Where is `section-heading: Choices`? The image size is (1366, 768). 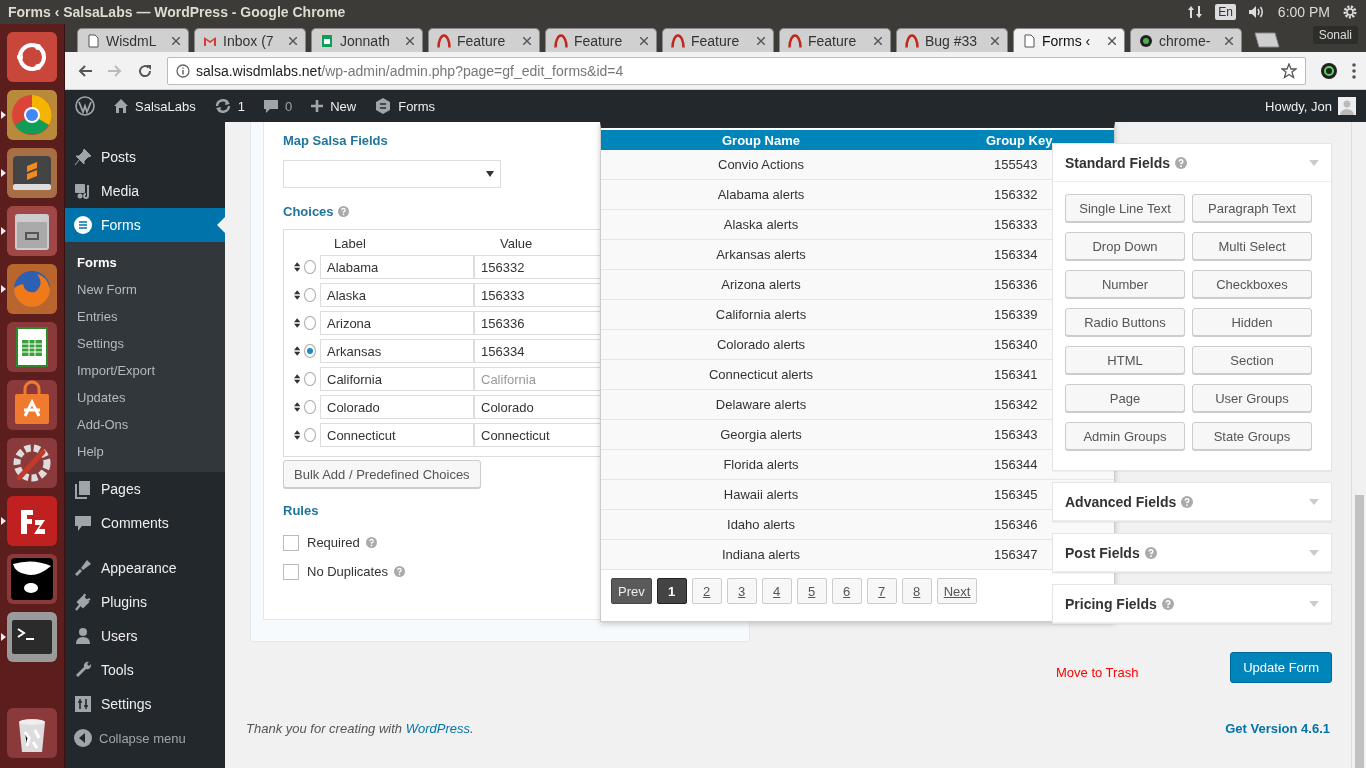
section-heading: Choices is located at coordinates (308, 211).